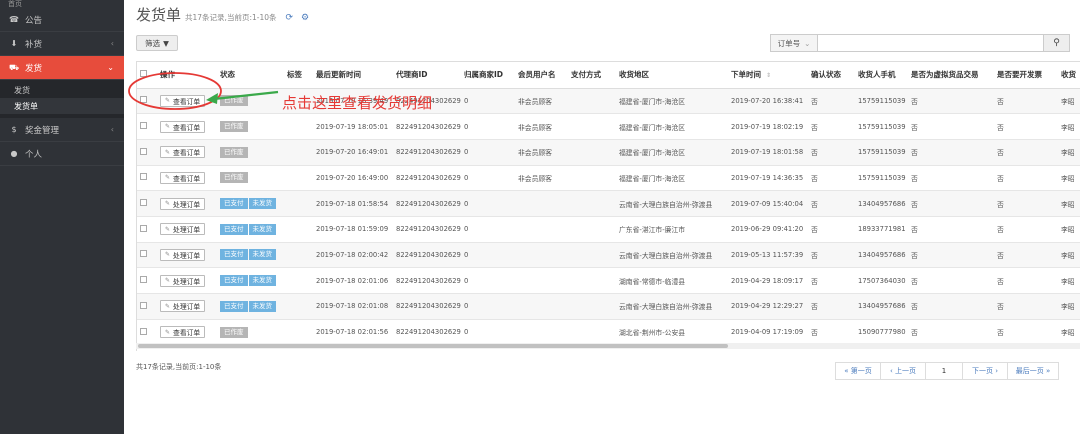 The image size is (1080, 434). I want to click on search-button: ⚲, so click(1057, 43).